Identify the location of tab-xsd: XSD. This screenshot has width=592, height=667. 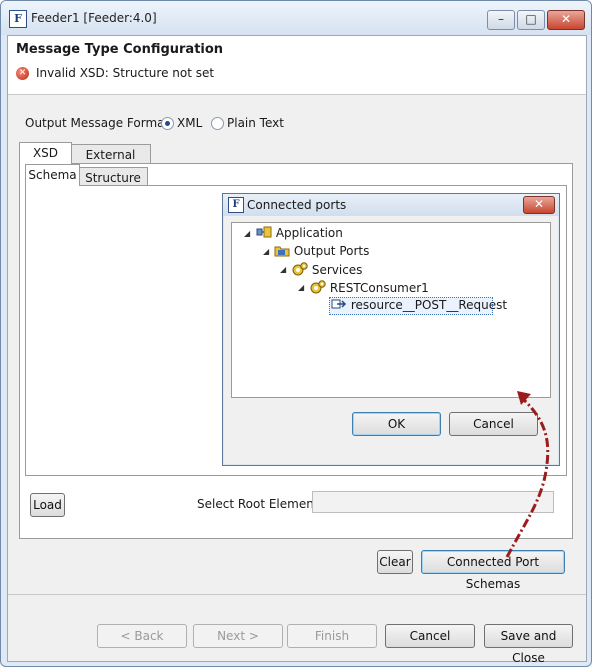
(45, 153).